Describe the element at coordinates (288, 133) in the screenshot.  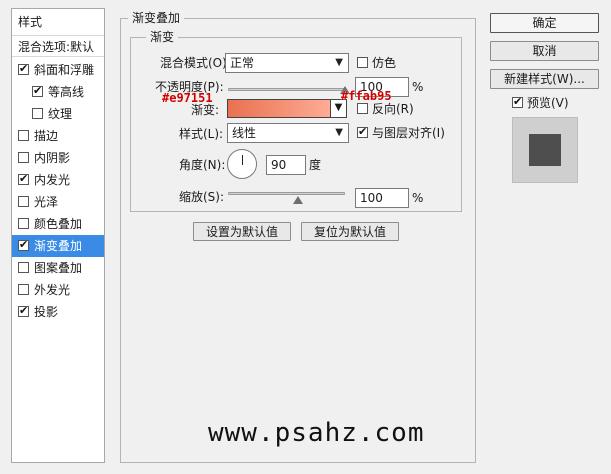
I see `style-select: 线性 ▼` at that location.